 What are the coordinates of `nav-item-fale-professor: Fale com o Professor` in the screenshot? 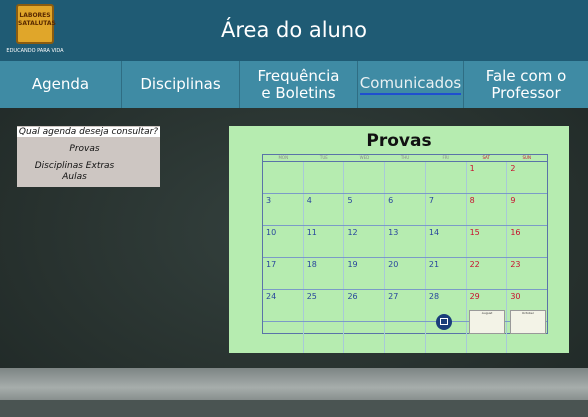 It's located at (526, 84).